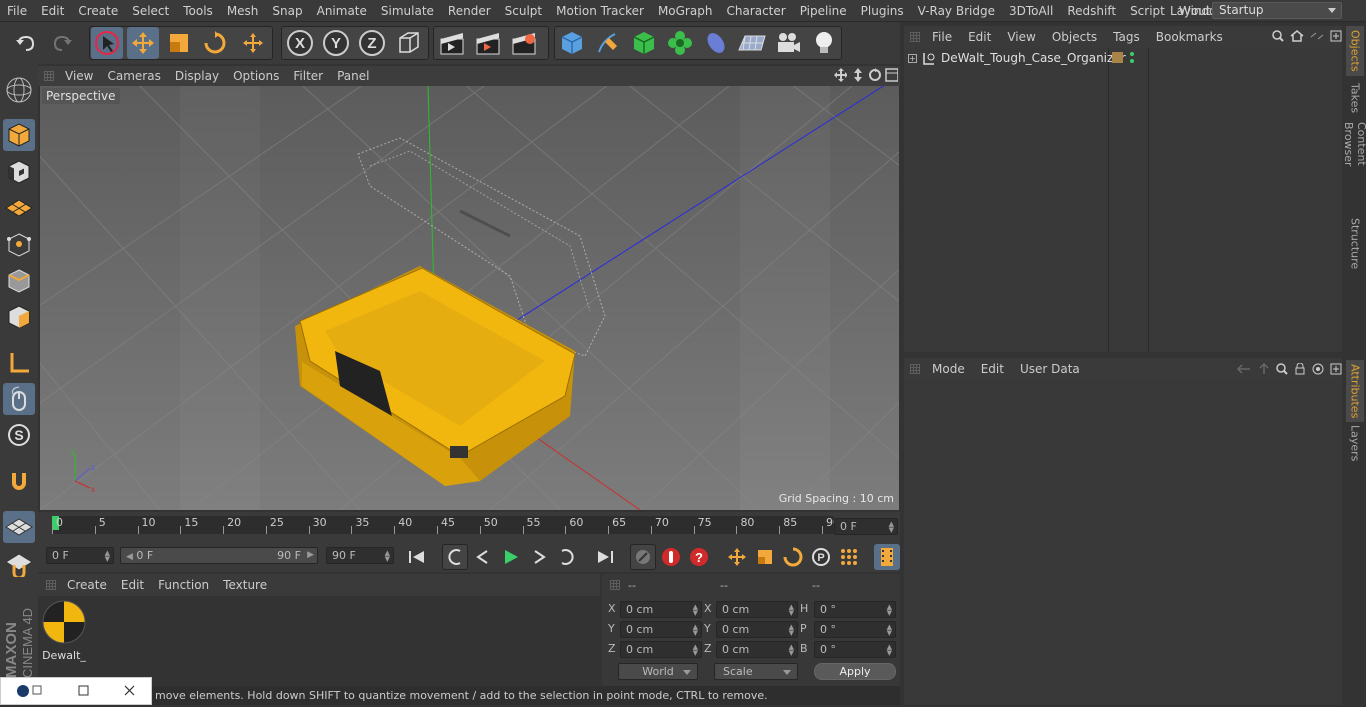  Describe the element at coordinates (866, 526) in the screenshot. I see `current-frame-field: 0 F ▲ ▼` at that location.